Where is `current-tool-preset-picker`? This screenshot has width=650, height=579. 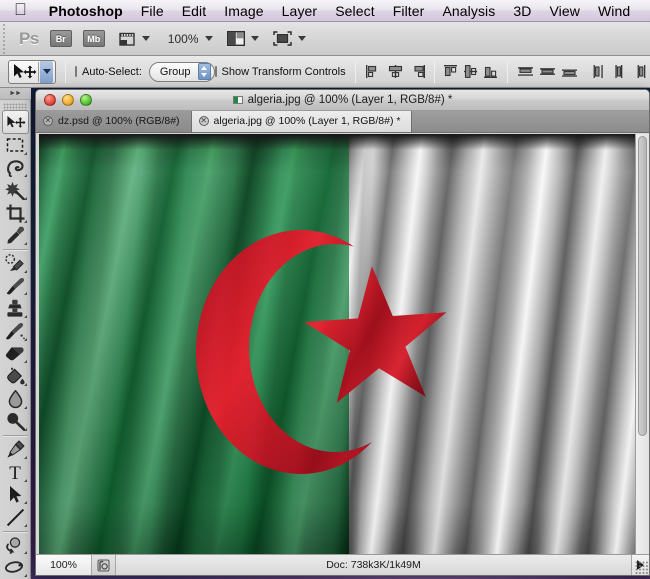 current-tool-preset-picker is located at coordinates (32, 71).